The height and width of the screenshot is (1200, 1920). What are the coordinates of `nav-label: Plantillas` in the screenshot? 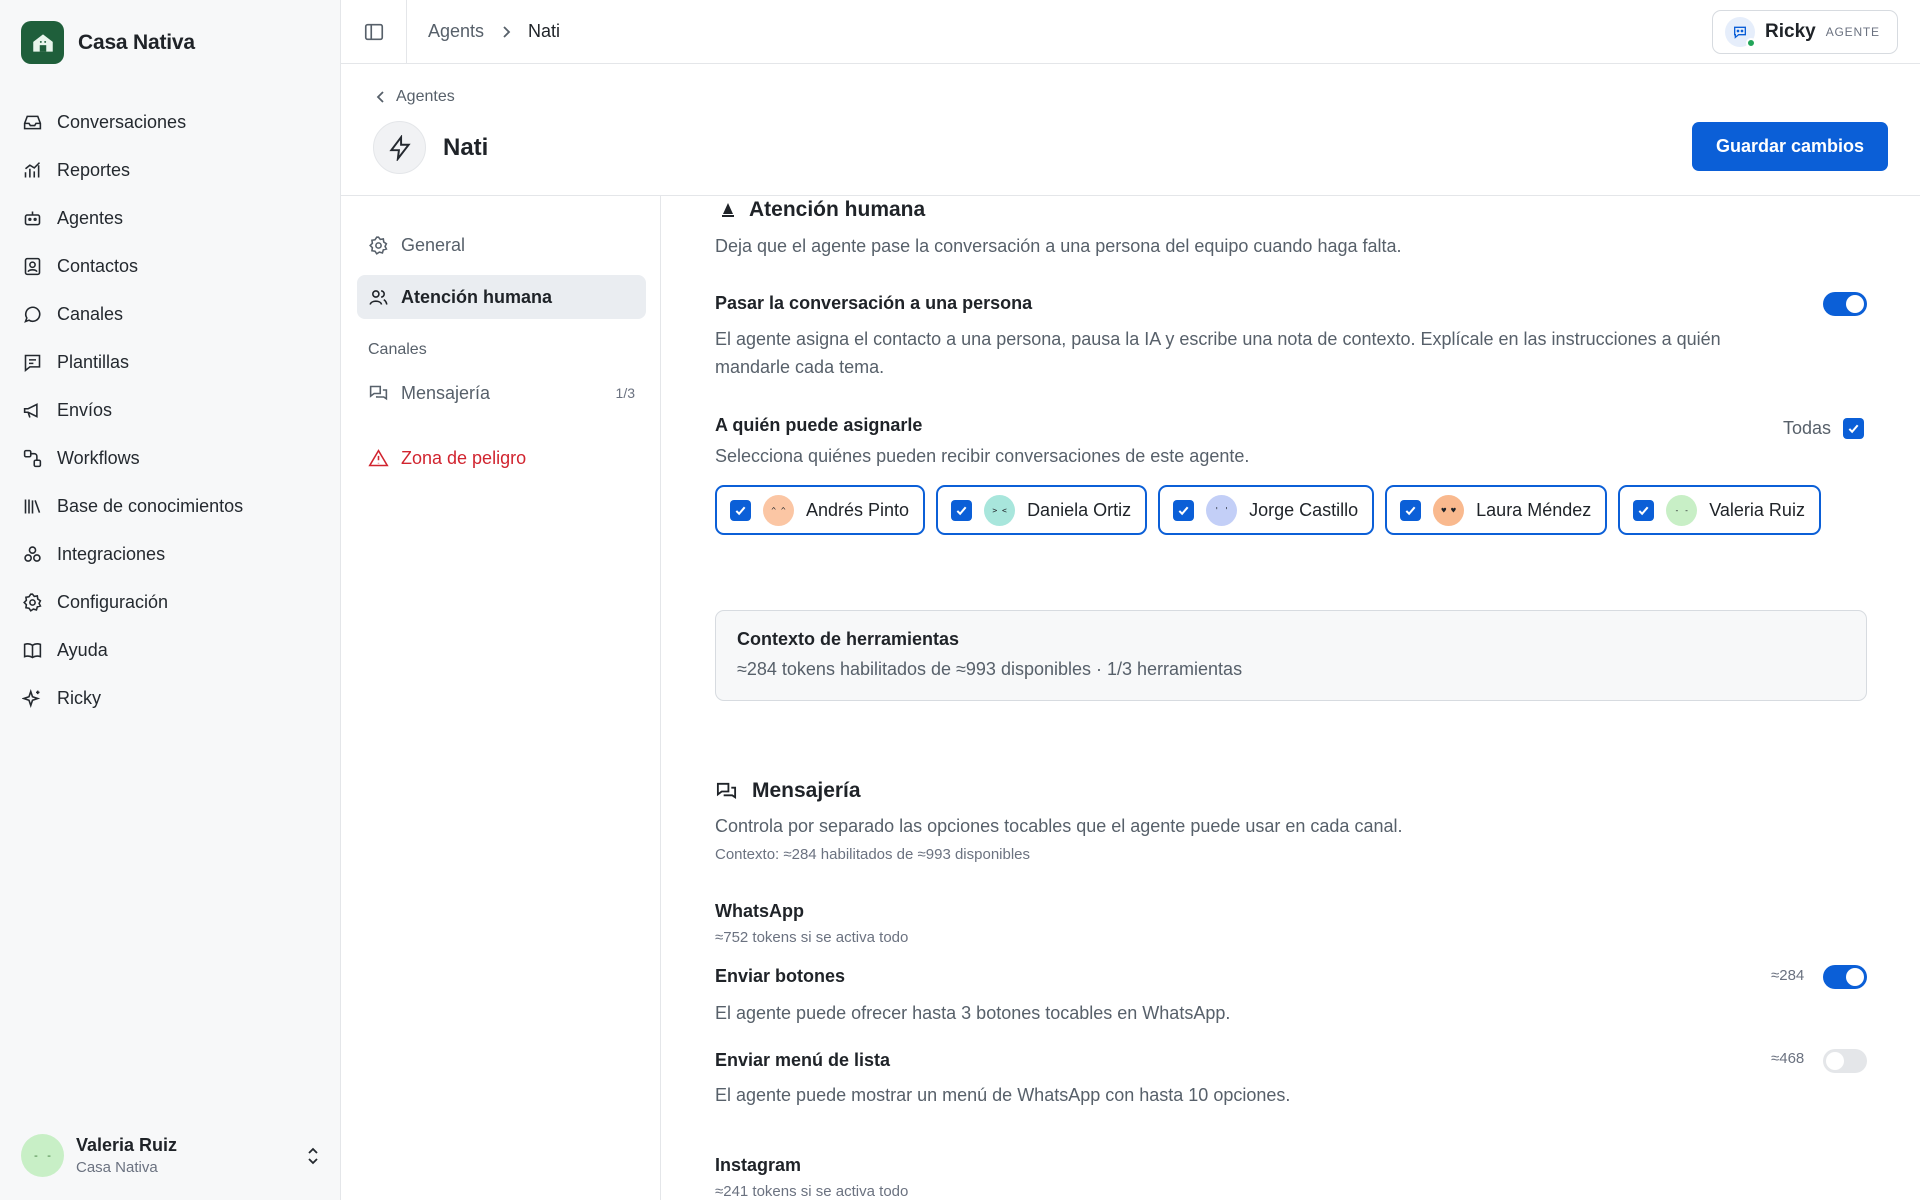 It's located at (93, 361).